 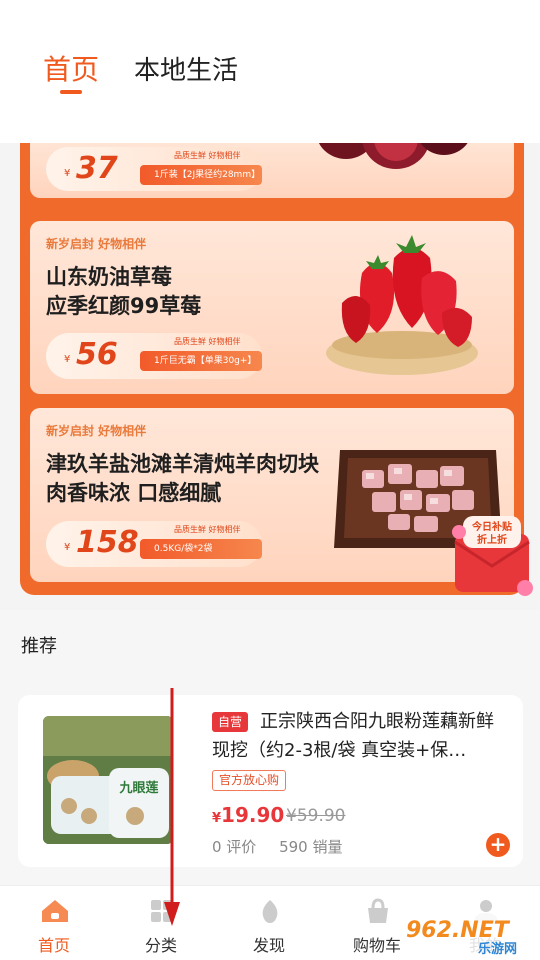 I want to click on sticker-line2: 折上折, so click(x=492, y=539).